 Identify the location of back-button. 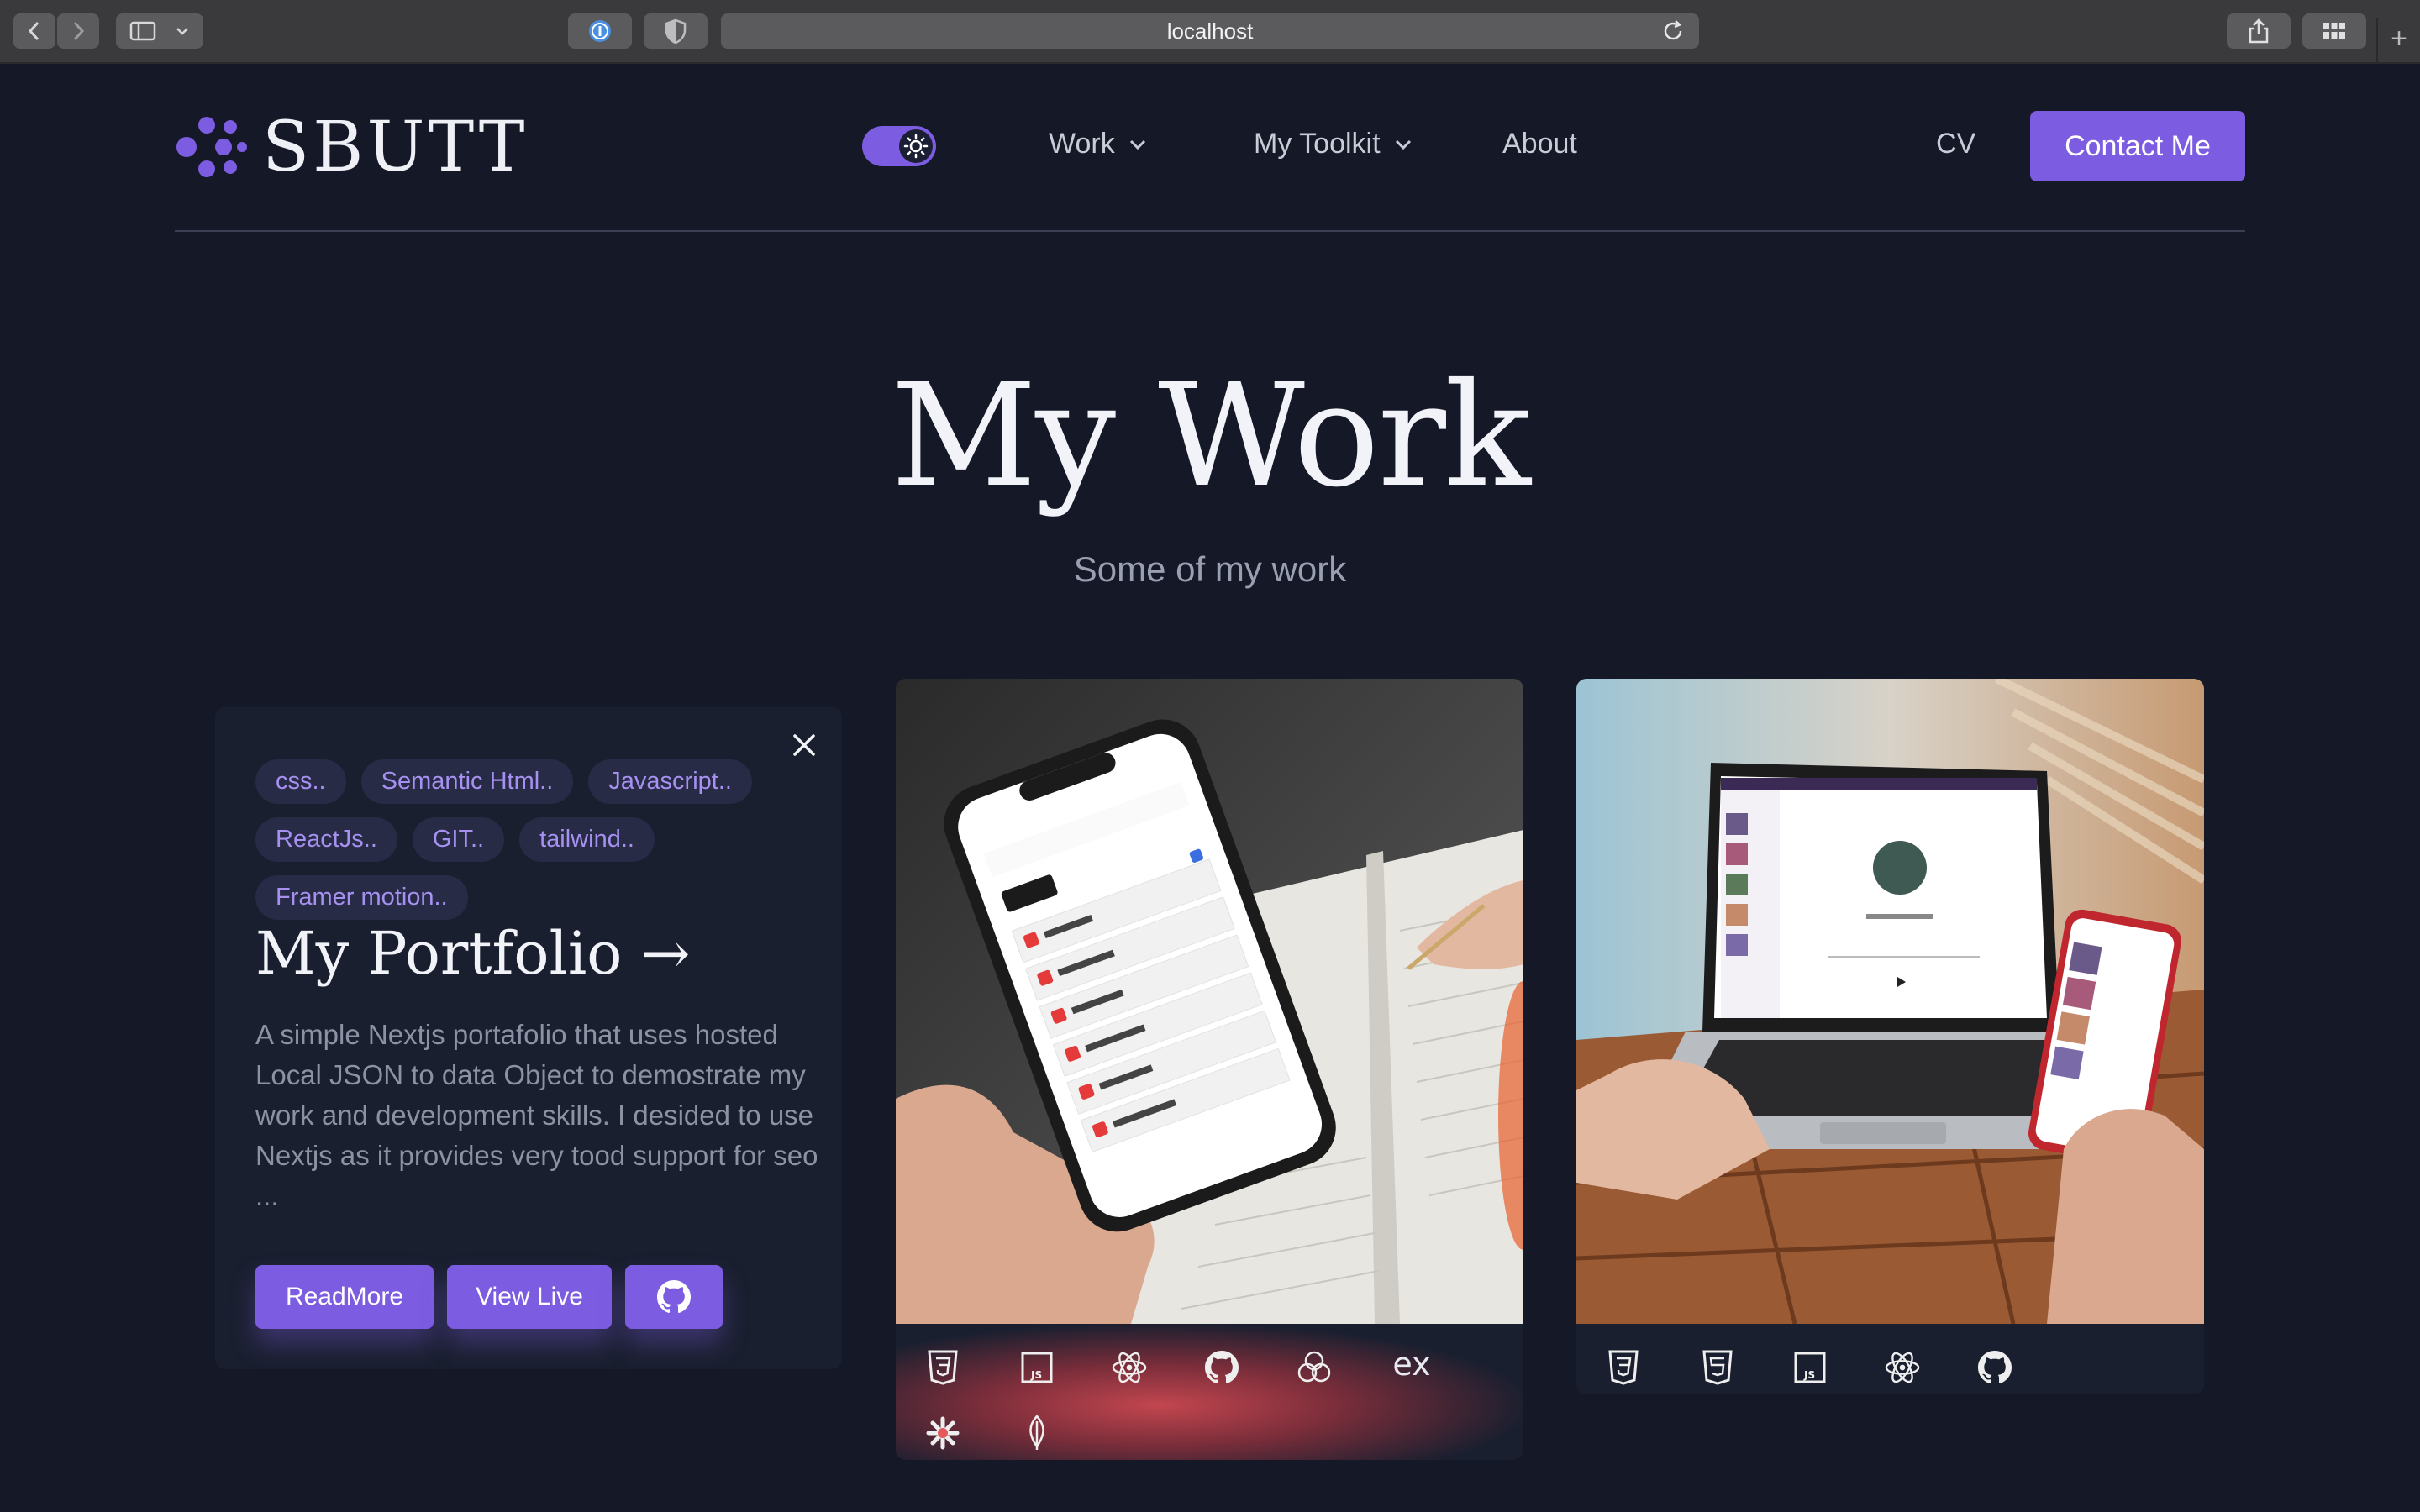
(34, 31).